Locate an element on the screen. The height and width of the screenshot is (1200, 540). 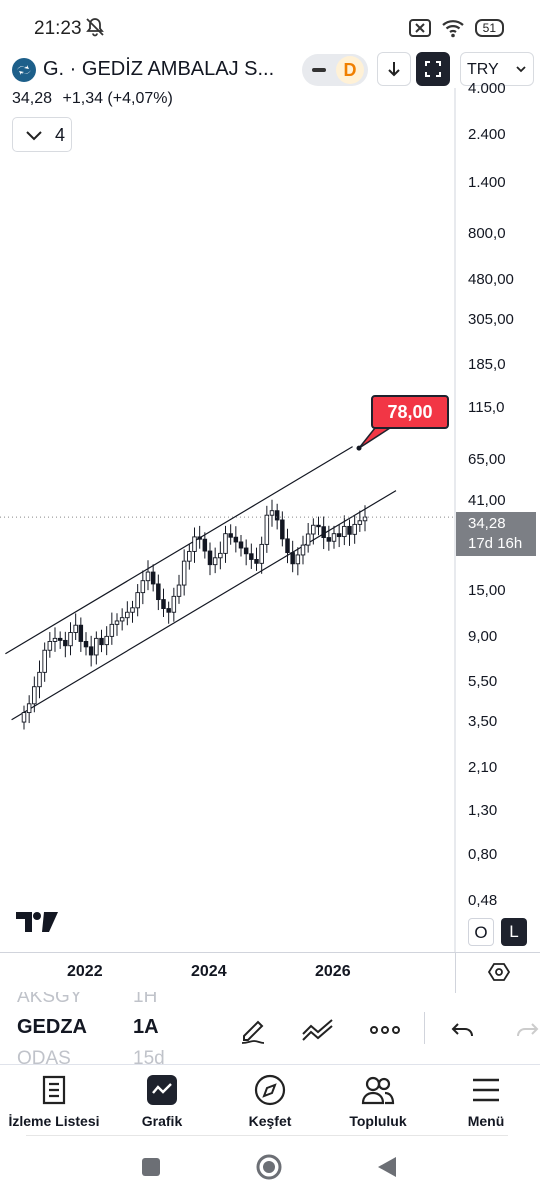
log-scale-button: L is located at coordinates (514, 932).